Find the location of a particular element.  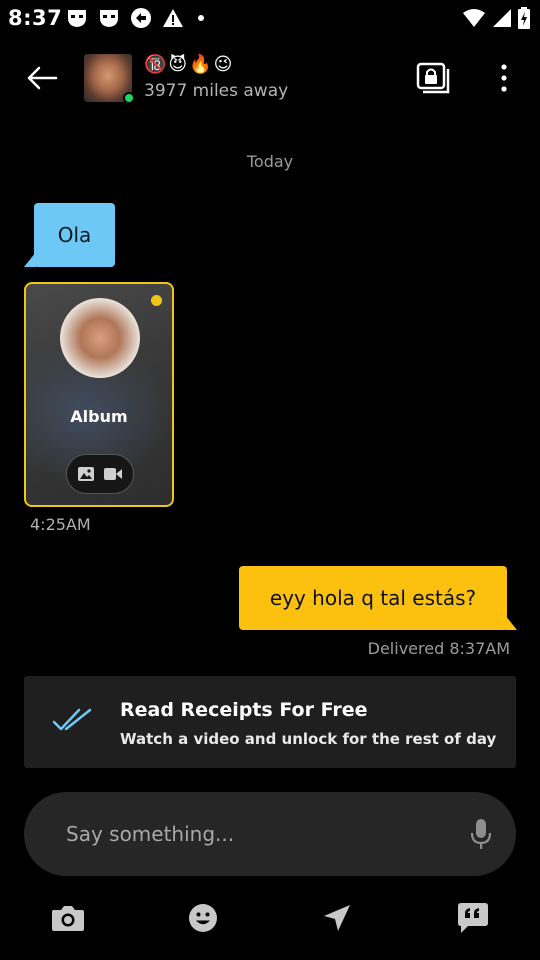

voice-message-button is located at coordinates (481, 834).